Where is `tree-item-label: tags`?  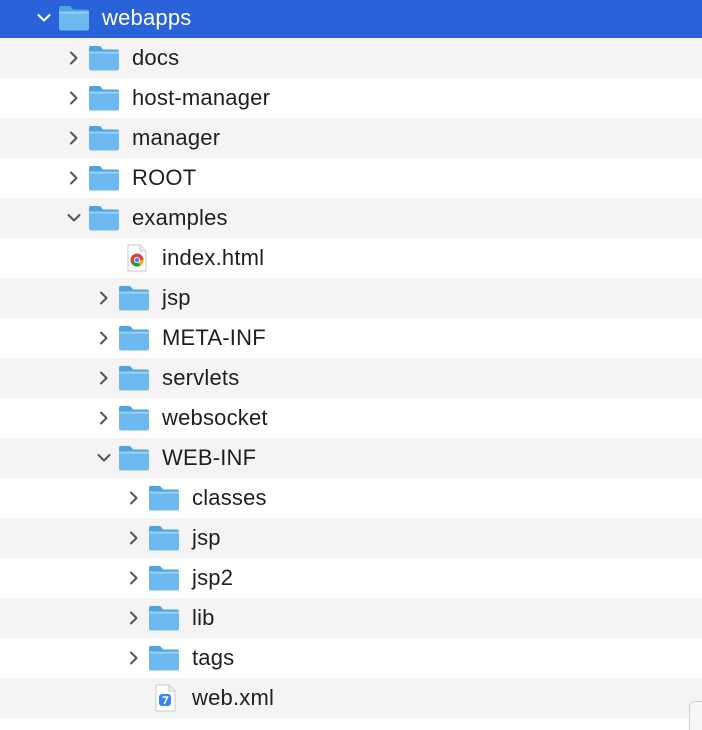
tree-item-label: tags is located at coordinates (213, 657).